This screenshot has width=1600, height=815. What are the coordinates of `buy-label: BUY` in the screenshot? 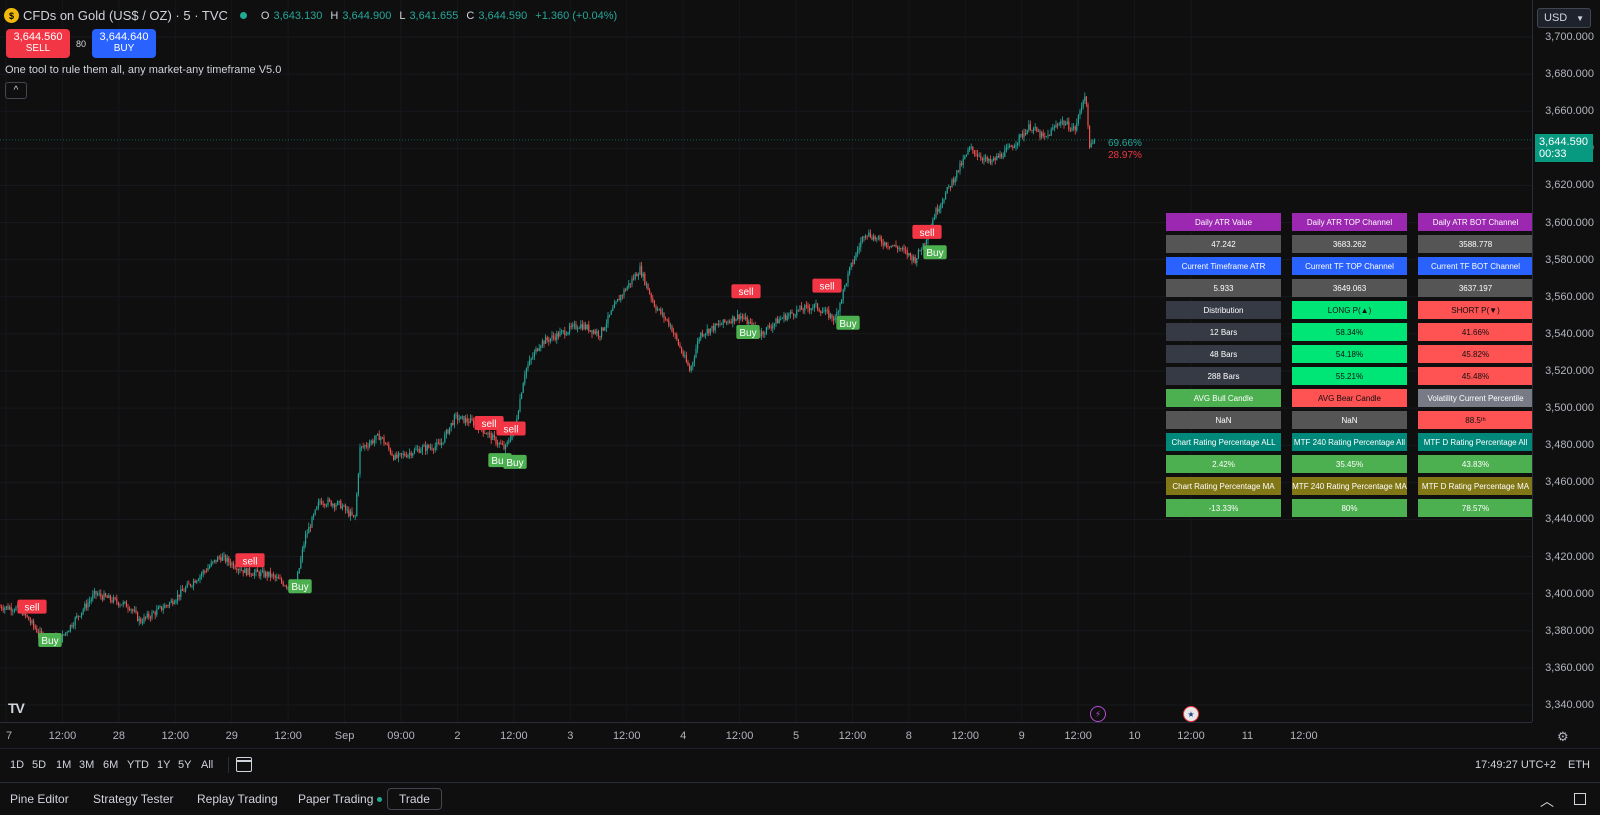 It's located at (124, 48).